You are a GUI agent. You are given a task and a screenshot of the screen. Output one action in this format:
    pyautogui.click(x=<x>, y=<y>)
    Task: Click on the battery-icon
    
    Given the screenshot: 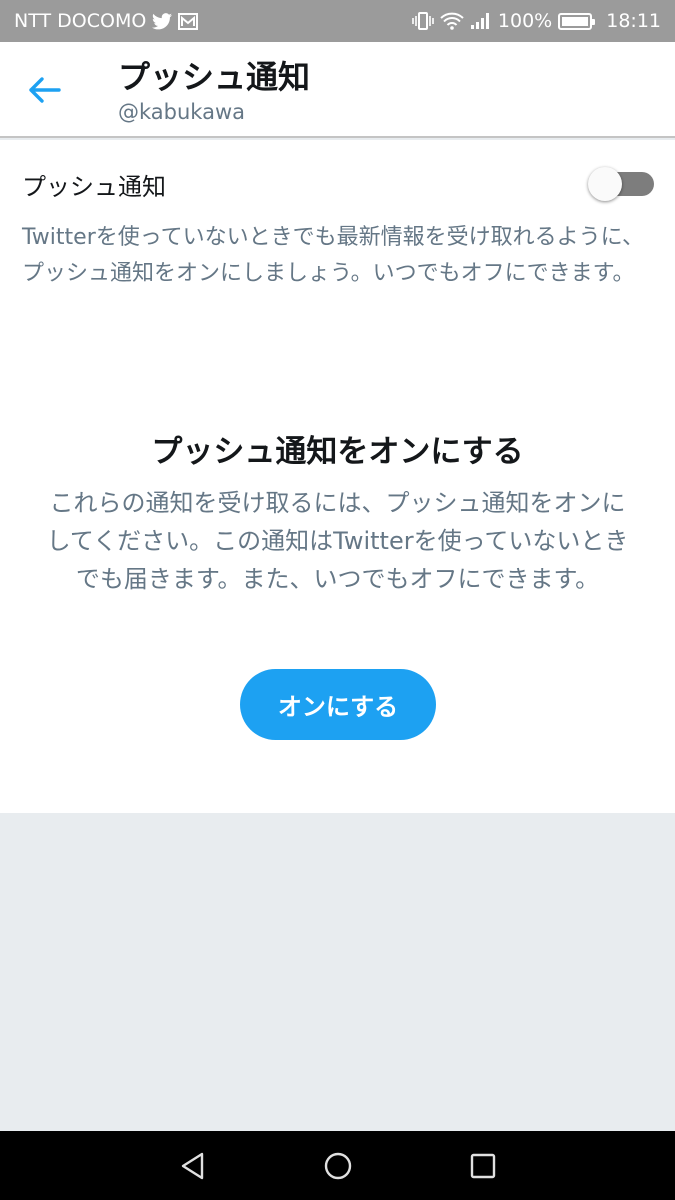 What is the action you would take?
    pyautogui.click(x=577, y=21)
    